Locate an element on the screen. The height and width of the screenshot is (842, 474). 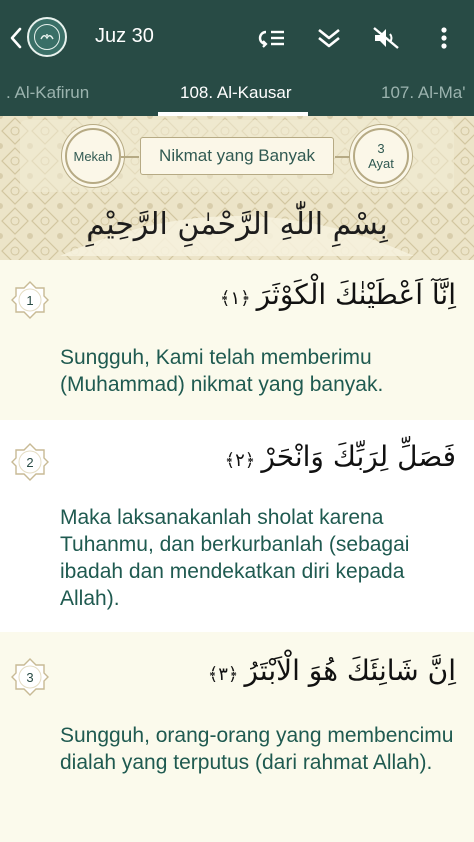
ayah-end-mark: ﴿٢﴾ is located at coordinates (240, 460).